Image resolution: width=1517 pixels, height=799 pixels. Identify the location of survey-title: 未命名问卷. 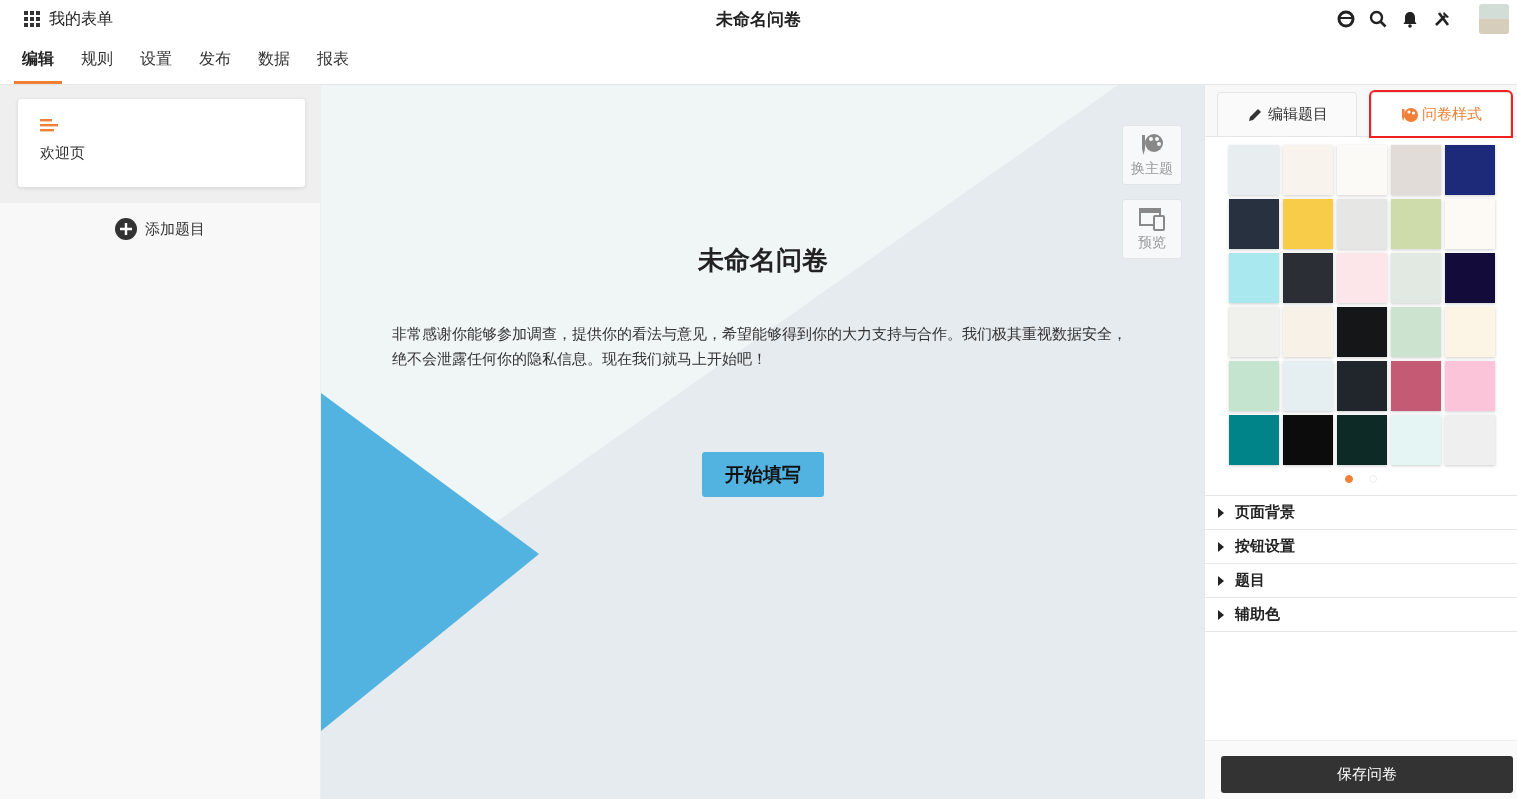
(762, 260).